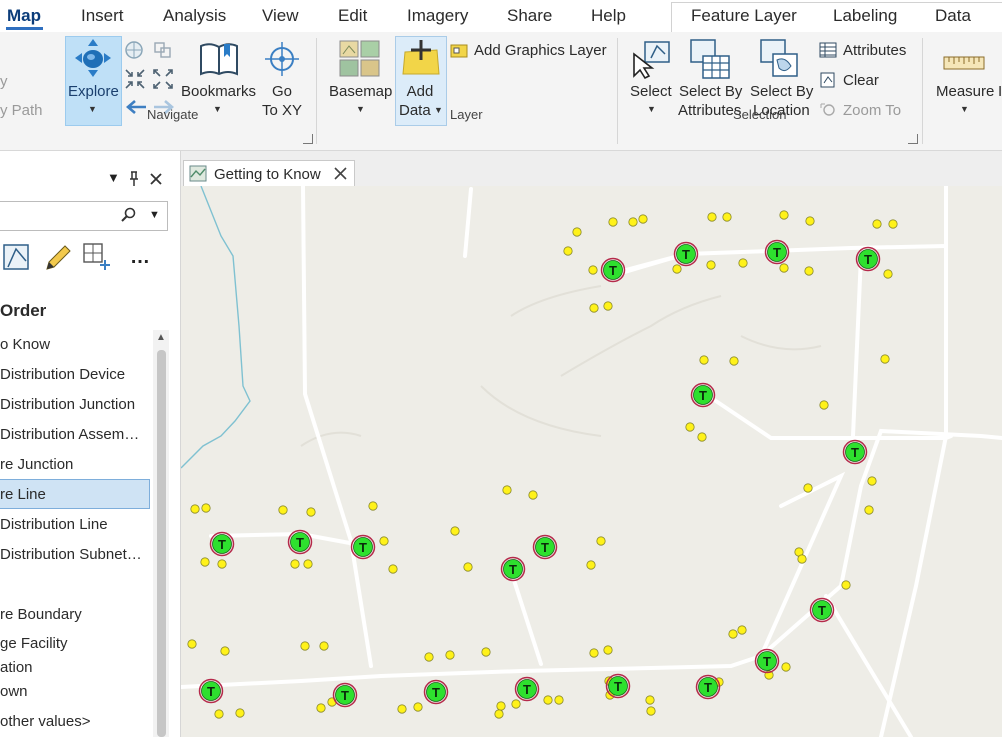  What do you see at coordinates (135, 79) in the screenshot?
I see `zoom-in-fixed-icon` at bounding box center [135, 79].